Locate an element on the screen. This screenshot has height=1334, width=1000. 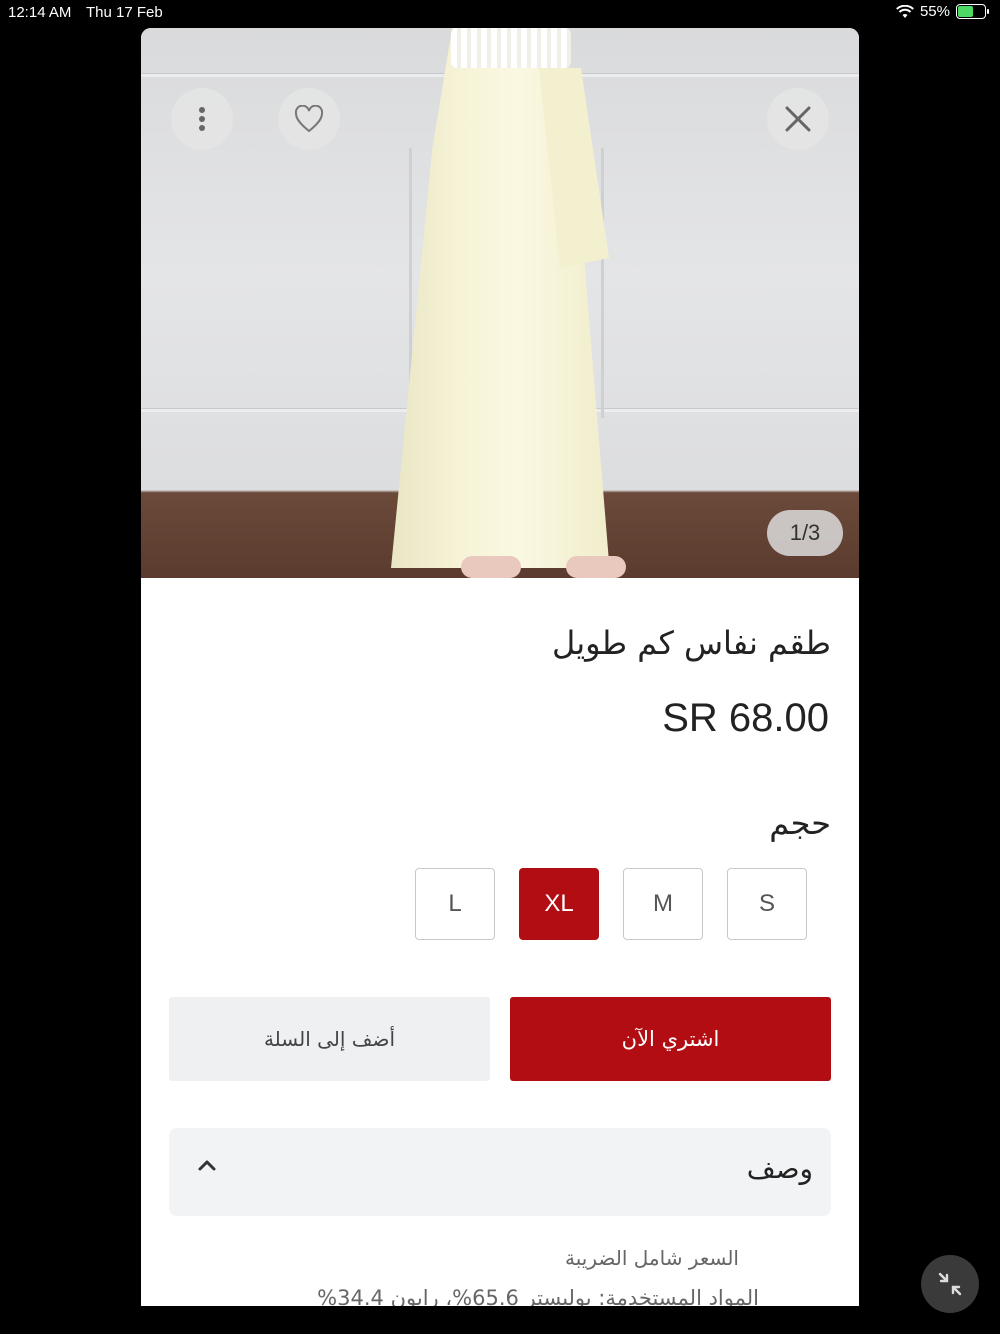
close-button is located at coordinates (798, 119).